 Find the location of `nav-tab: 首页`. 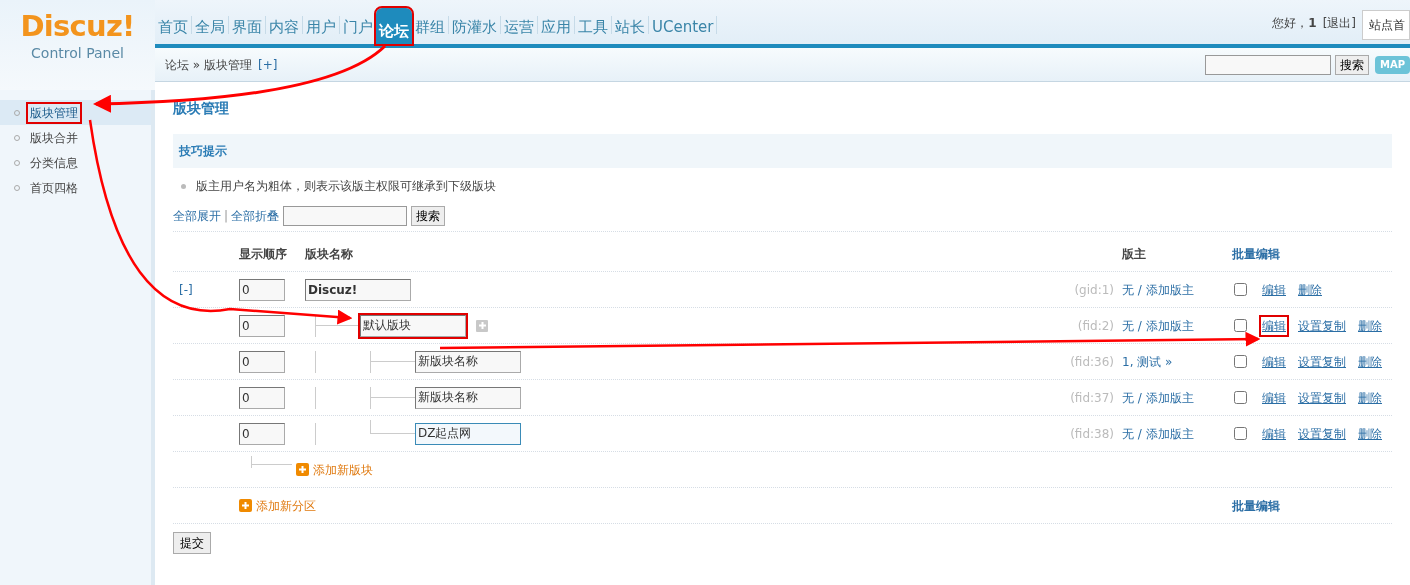

nav-tab: 首页 is located at coordinates (173, 27).